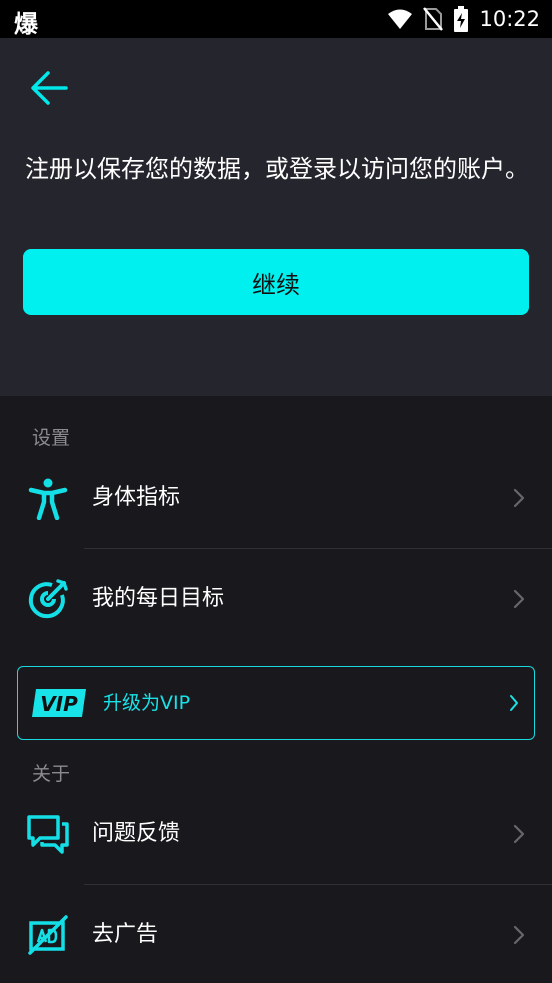 This screenshot has width=552, height=983. I want to click on remove-ads-label: 去广告, so click(125, 934).